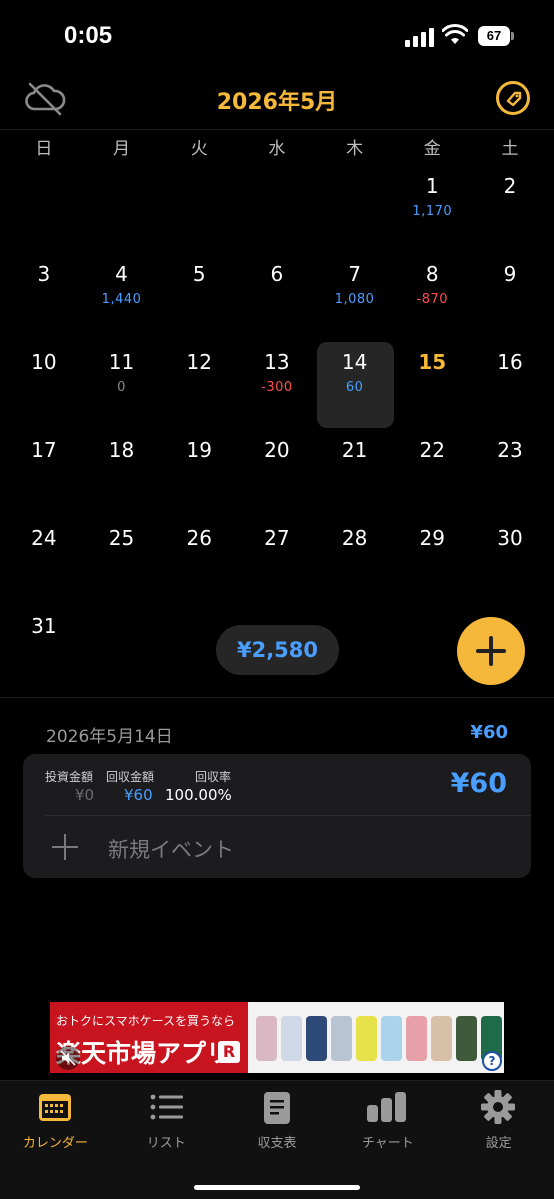 This screenshot has width=554, height=1199. I want to click on day-number: 26, so click(199, 538).